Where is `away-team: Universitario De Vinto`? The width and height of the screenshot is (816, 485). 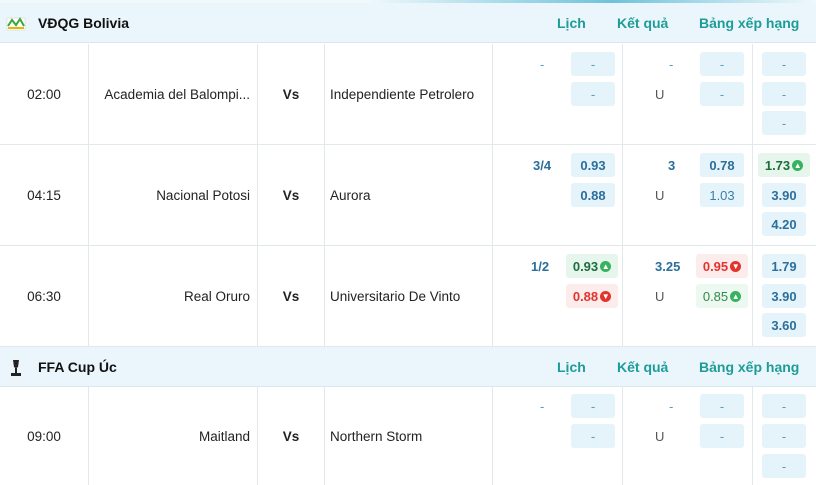
away-team: Universitario De Vinto is located at coordinates (410, 296).